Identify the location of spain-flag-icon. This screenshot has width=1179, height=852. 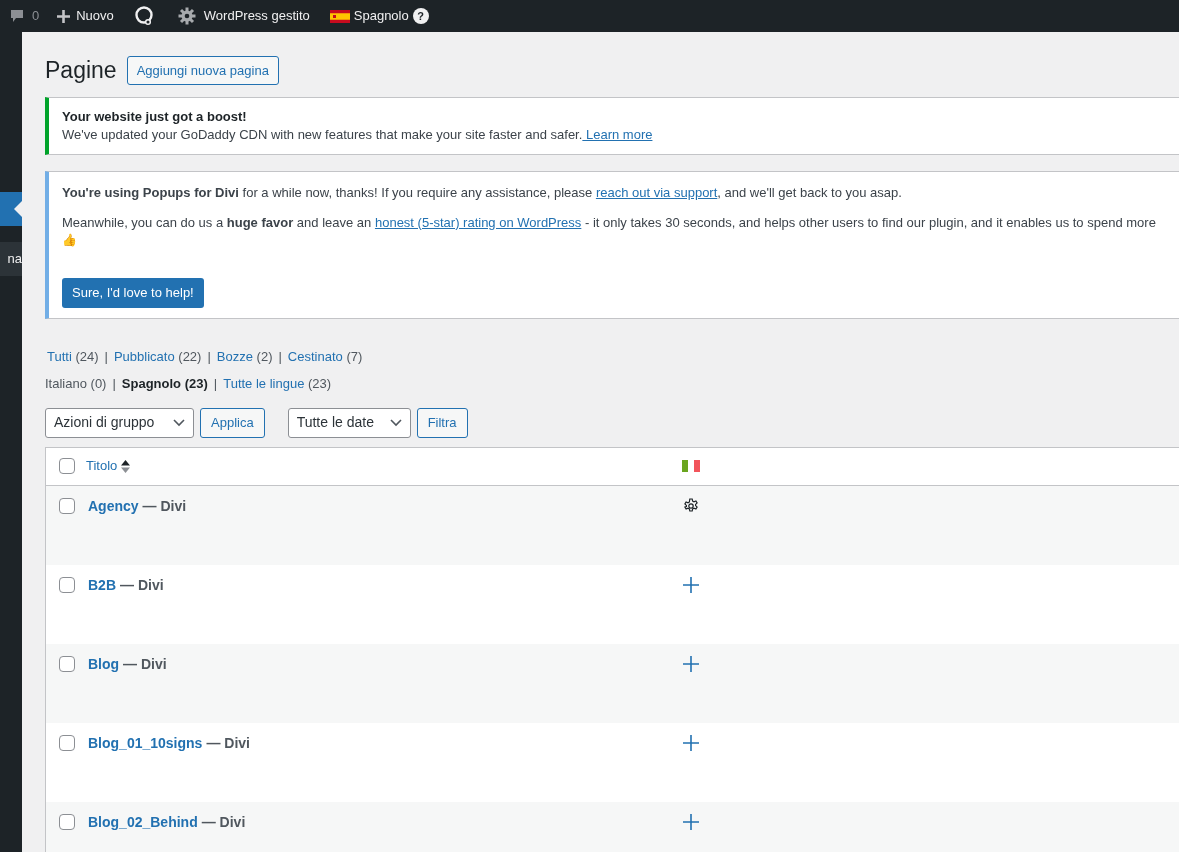
(339, 16).